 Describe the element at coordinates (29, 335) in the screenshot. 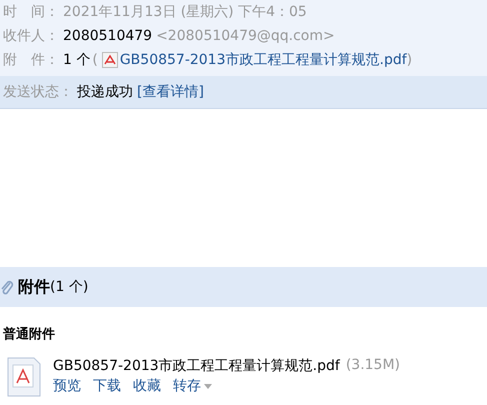

I see `section-title: 普通附件` at that location.